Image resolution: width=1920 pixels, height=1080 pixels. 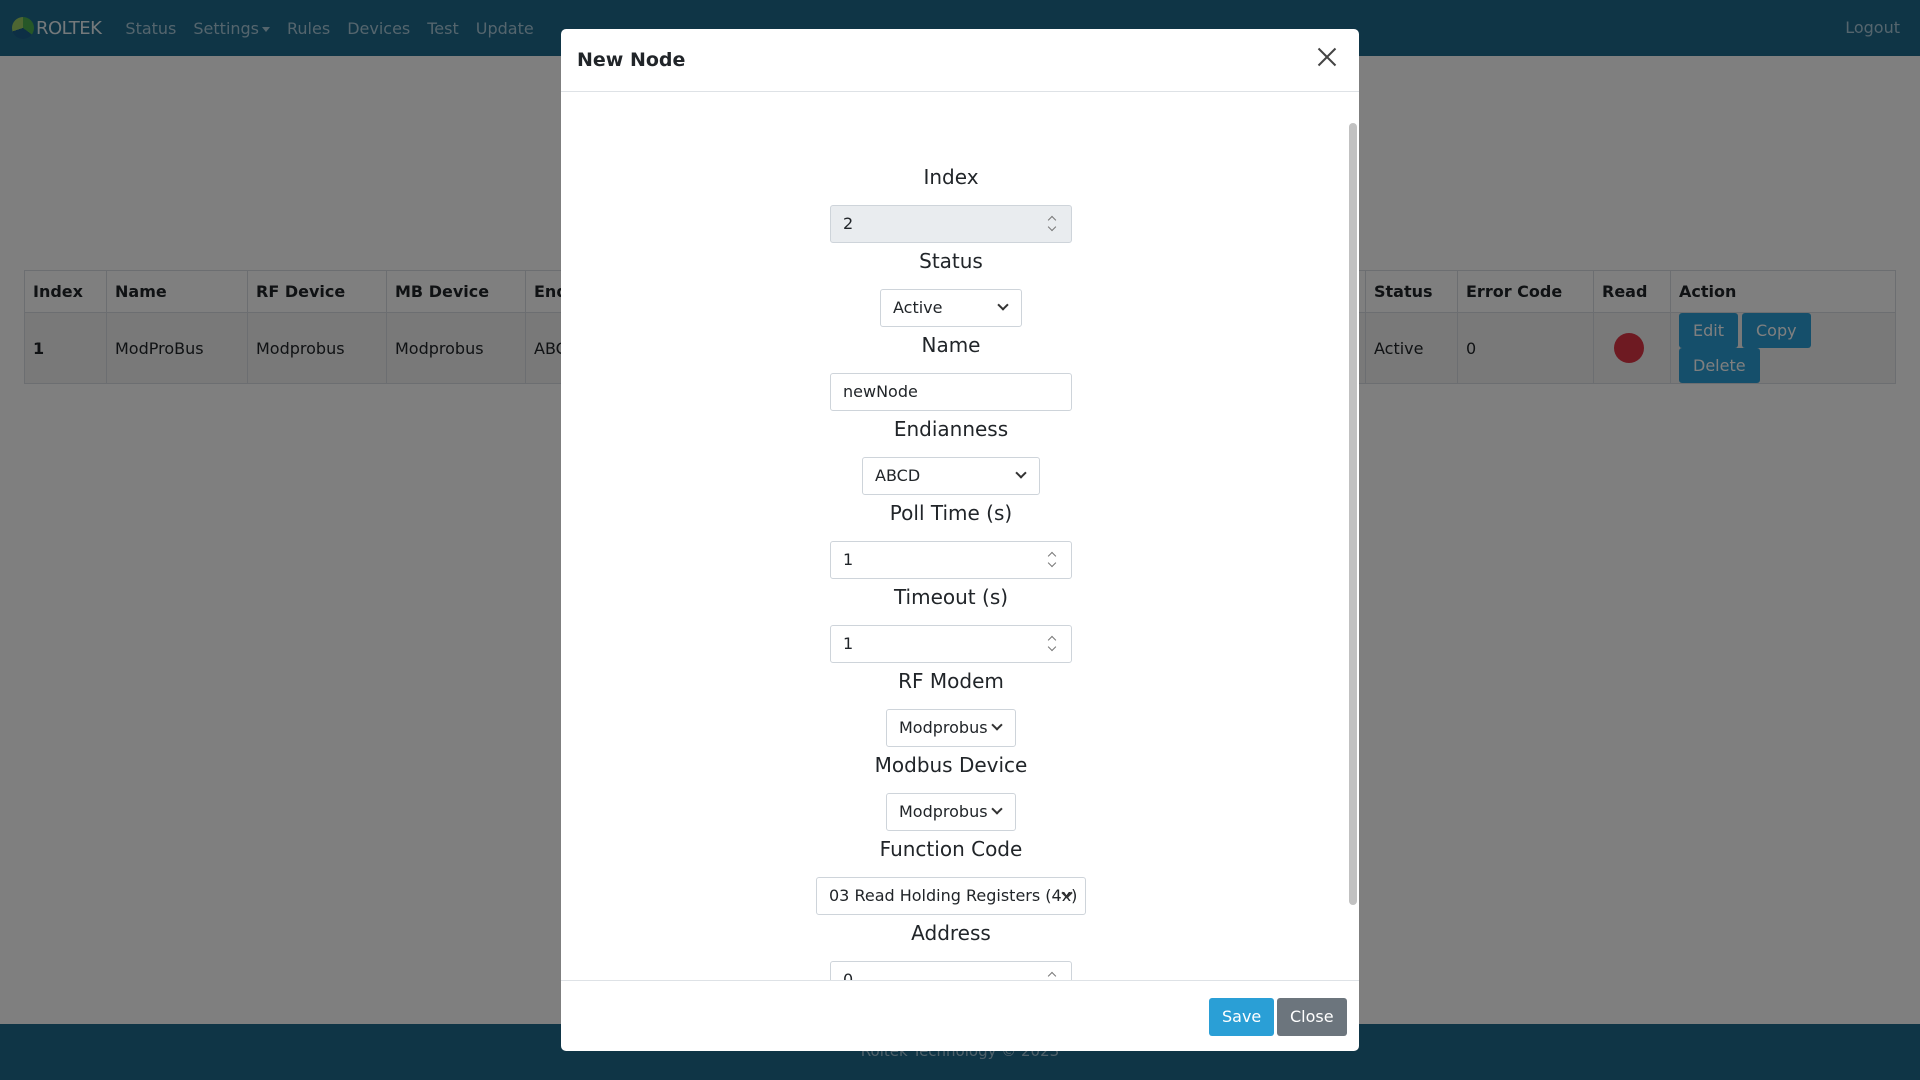 I want to click on field-index: Index 2, so click(x=951, y=203).